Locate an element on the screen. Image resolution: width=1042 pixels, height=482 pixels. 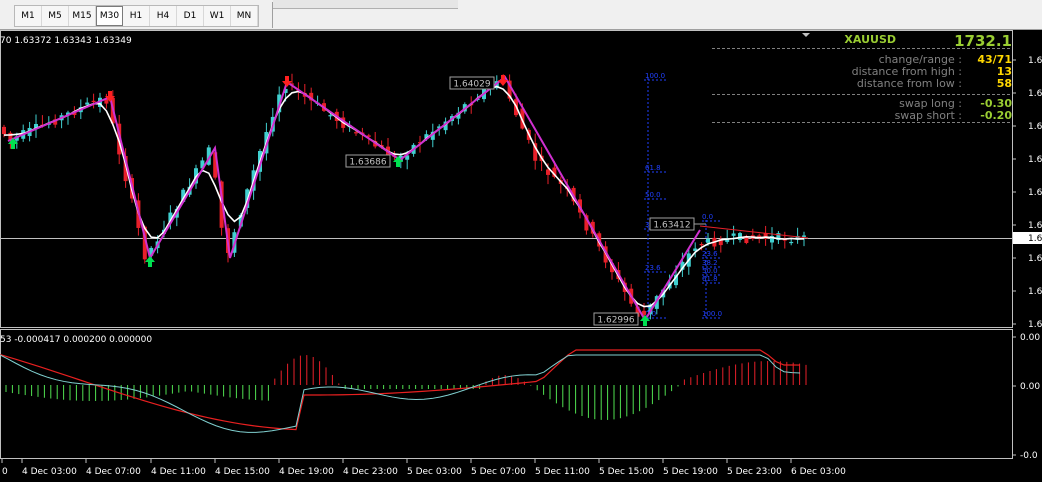
fib-level-label: 0.0 is located at coordinates (707, 217).